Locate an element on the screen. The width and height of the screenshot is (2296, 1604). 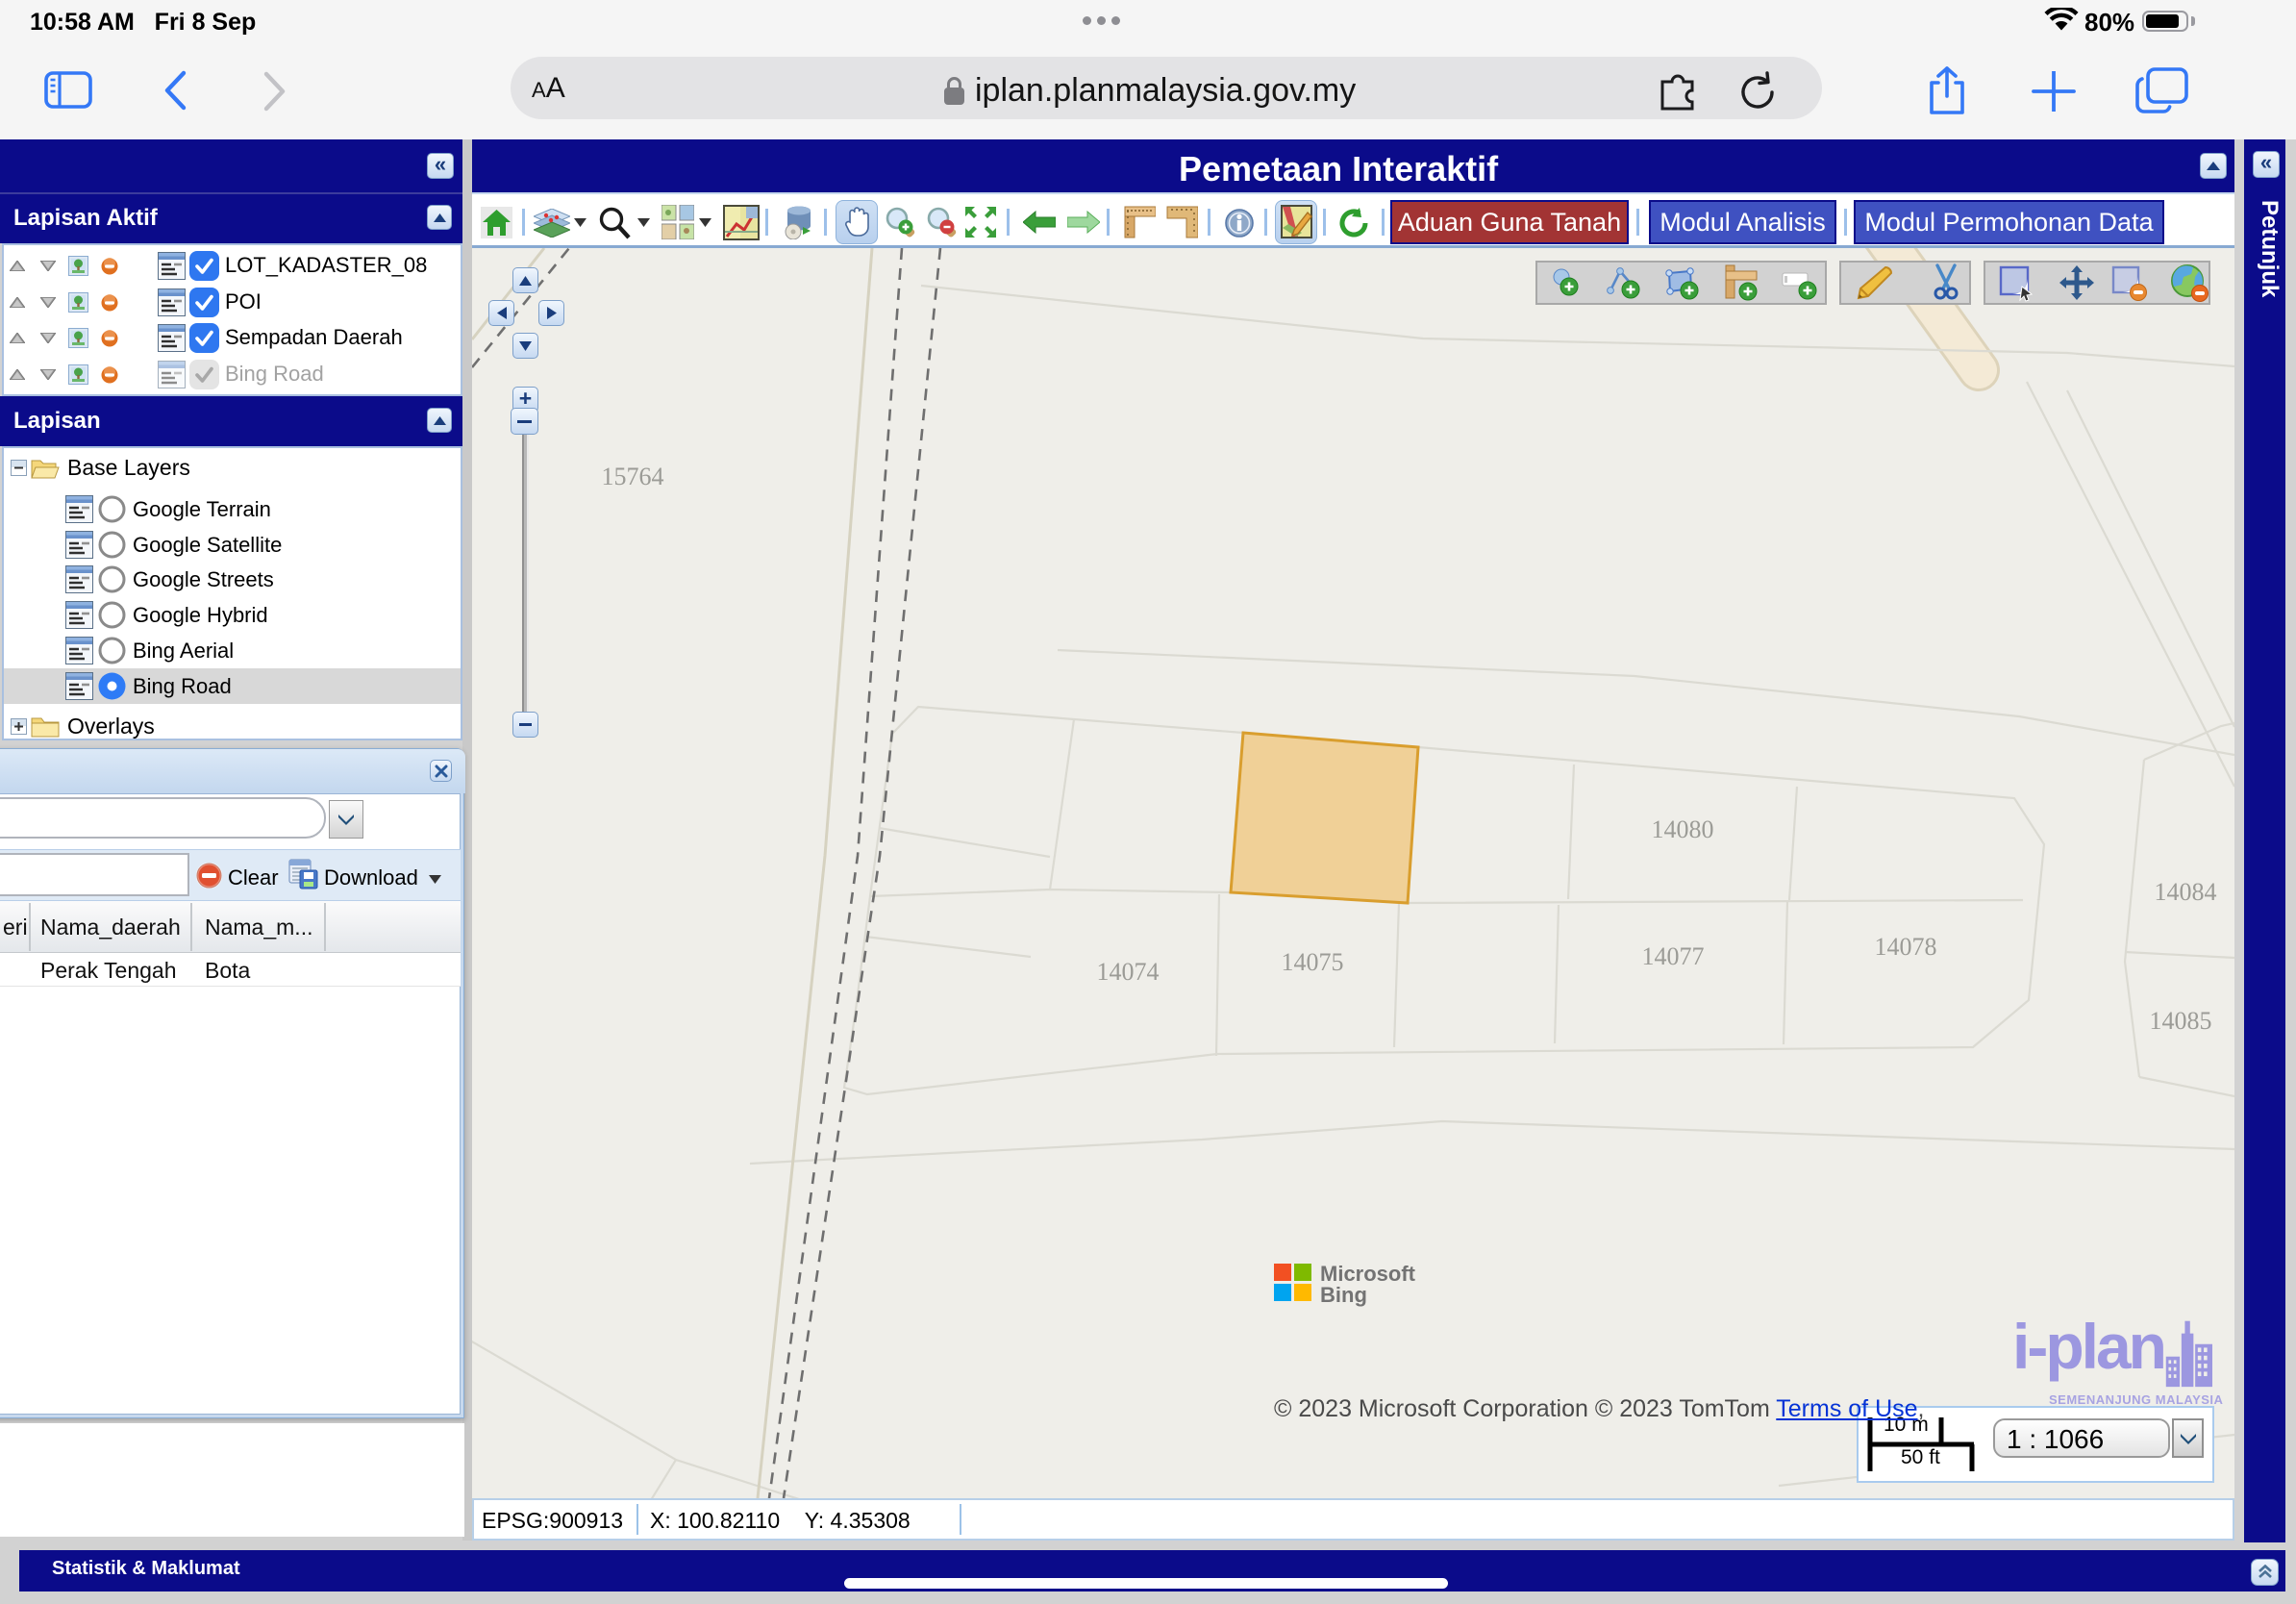
svg-text: 14078 is located at coordinates (1906, 947).